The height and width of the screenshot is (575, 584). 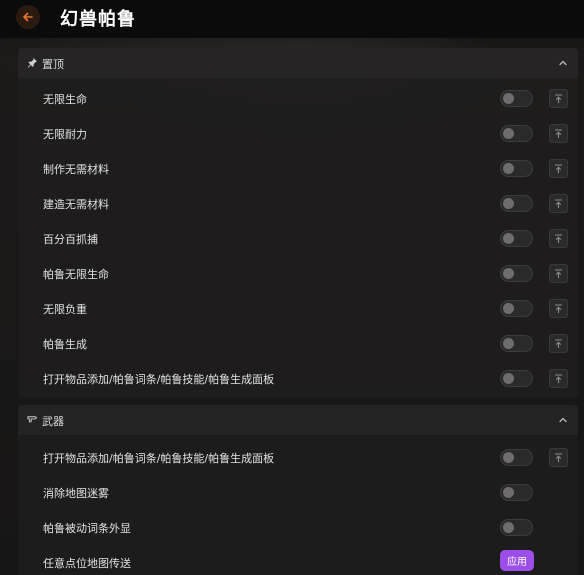 I want to click on item-label: 帕鲁被动词条外显, so click(x=87, y=528).